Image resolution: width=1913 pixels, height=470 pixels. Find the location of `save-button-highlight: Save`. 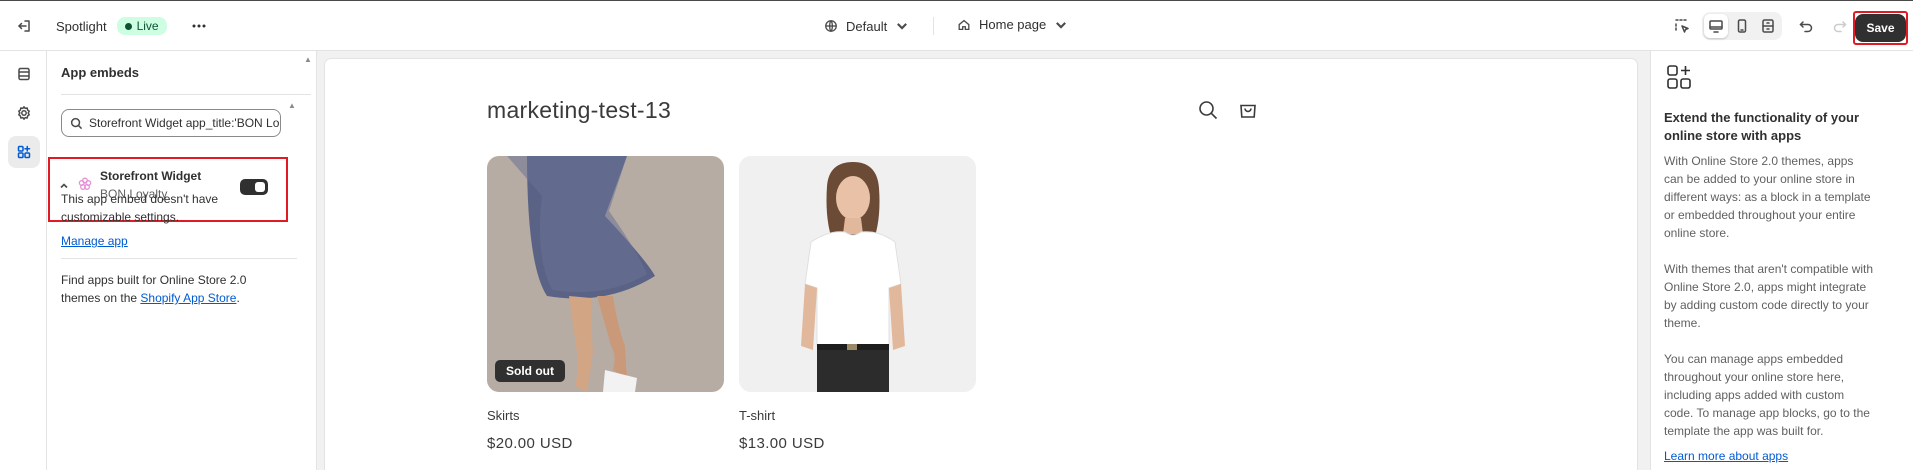

save-button-highlight: Save is located at coordinates (1880, 28).